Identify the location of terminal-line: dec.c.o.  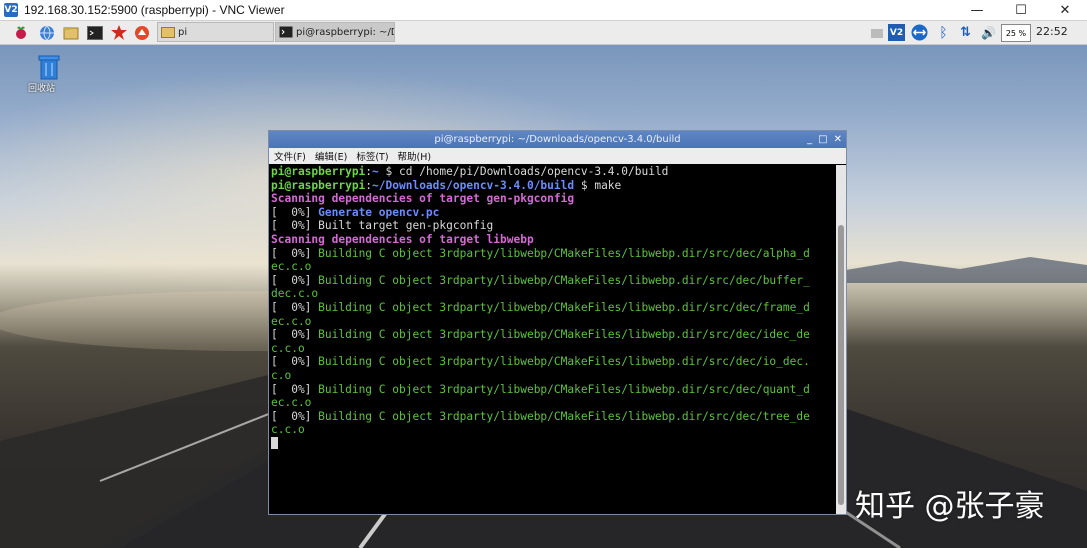
(553, 294).